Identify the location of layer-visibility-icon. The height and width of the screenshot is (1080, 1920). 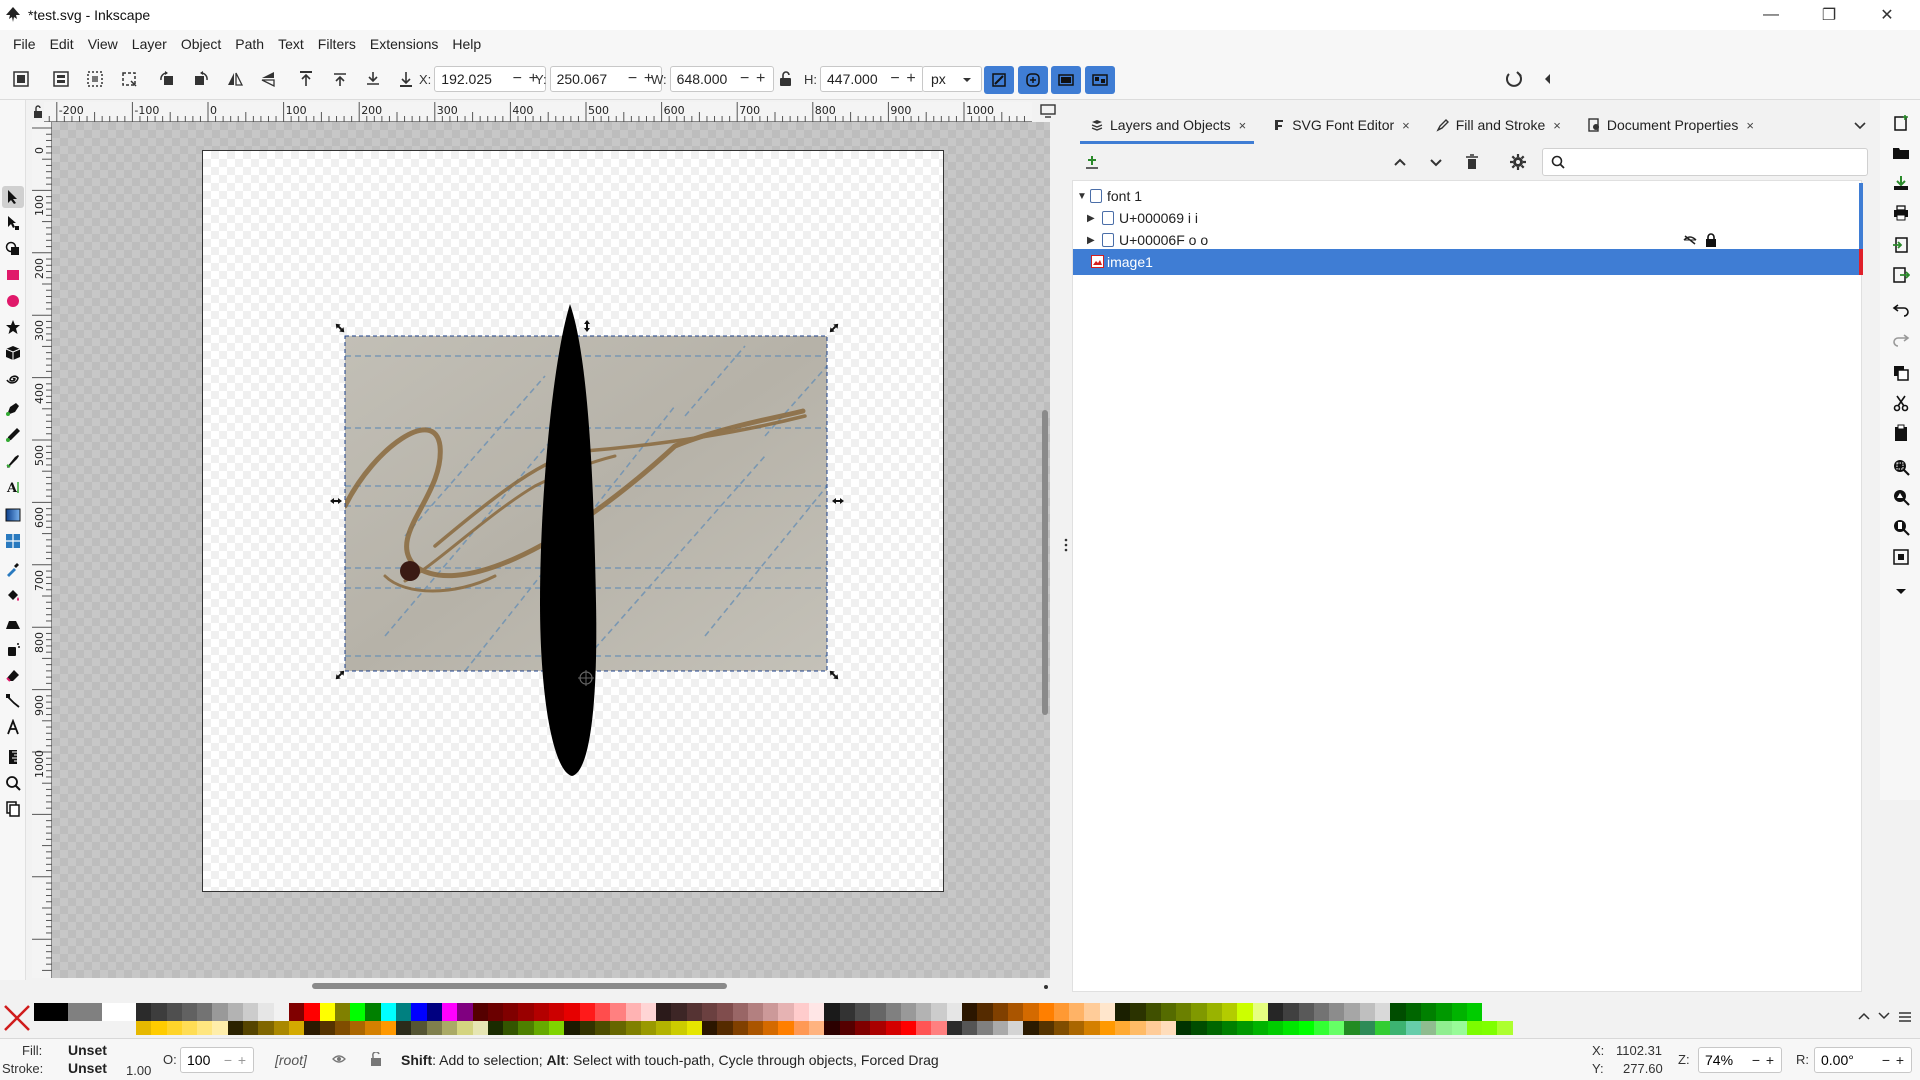
(339, 1059).